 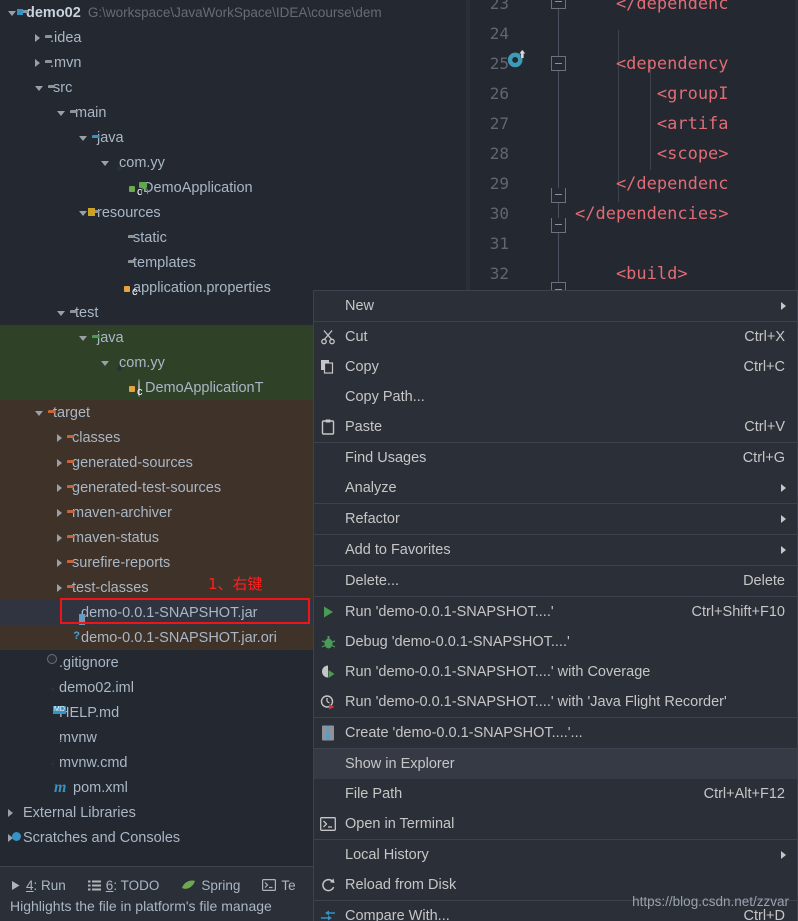 I want to click on menu-item-open-in-terminal: Open in Terminal, so click(x=555, y=824).